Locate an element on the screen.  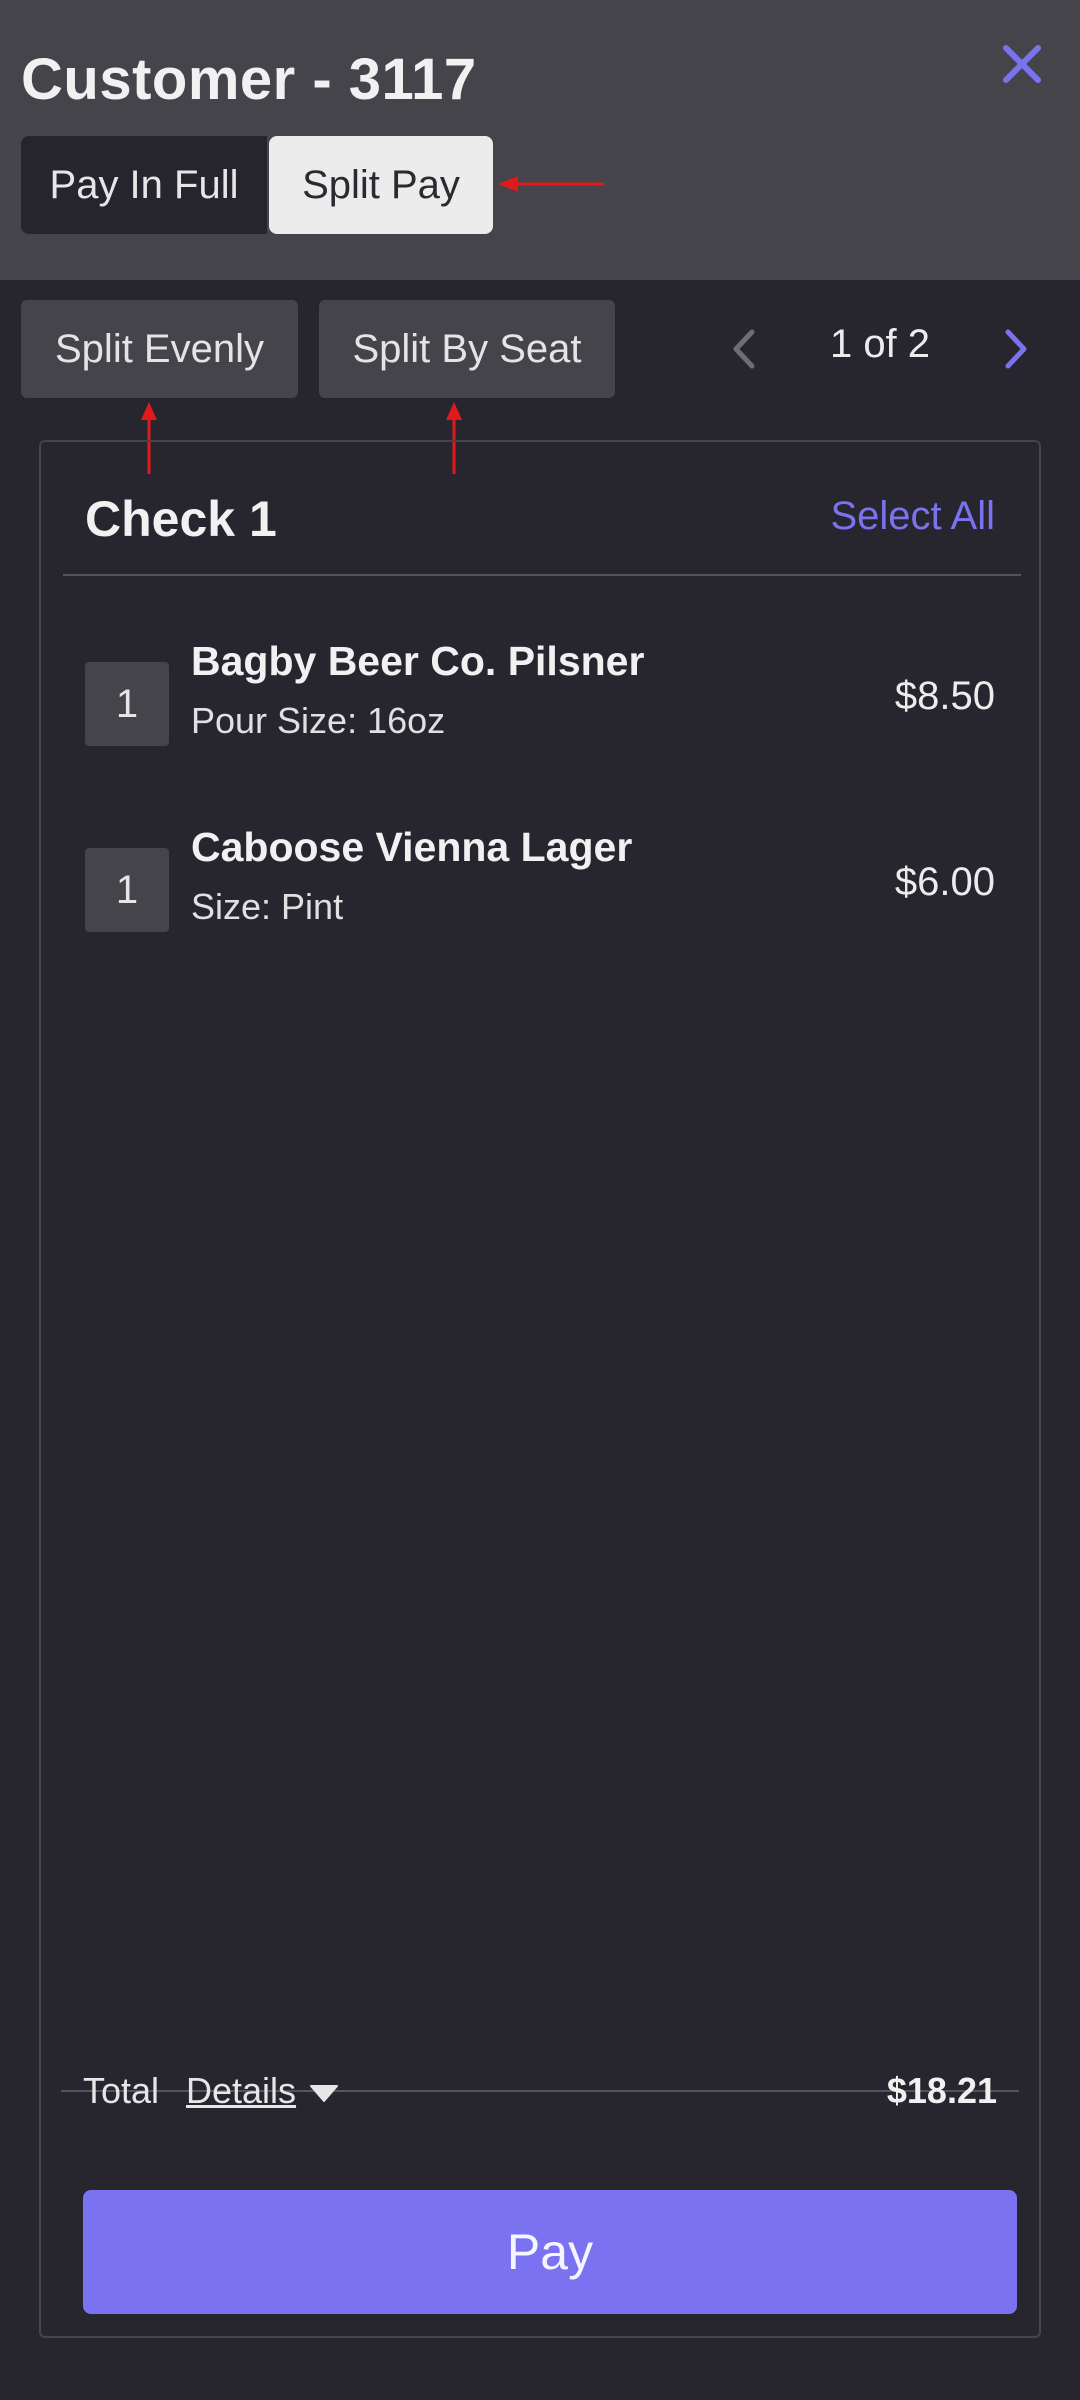
item-price: $6.00 is located at coordinates (944, 882).